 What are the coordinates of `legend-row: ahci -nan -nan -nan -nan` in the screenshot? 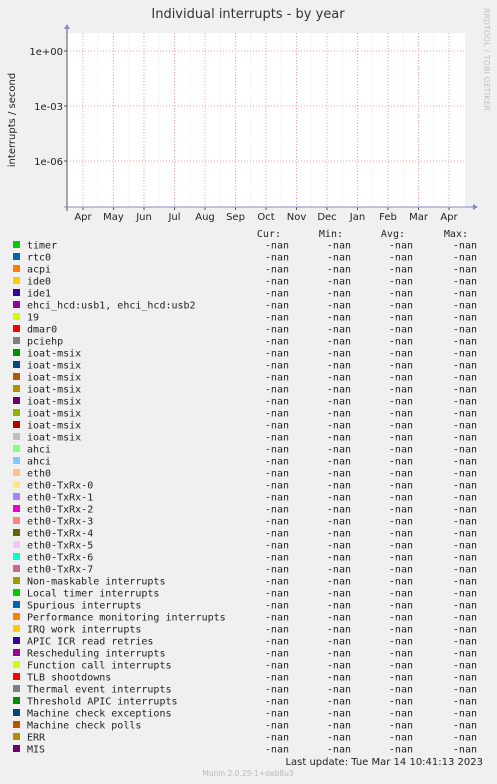 It's located at (245, 450).